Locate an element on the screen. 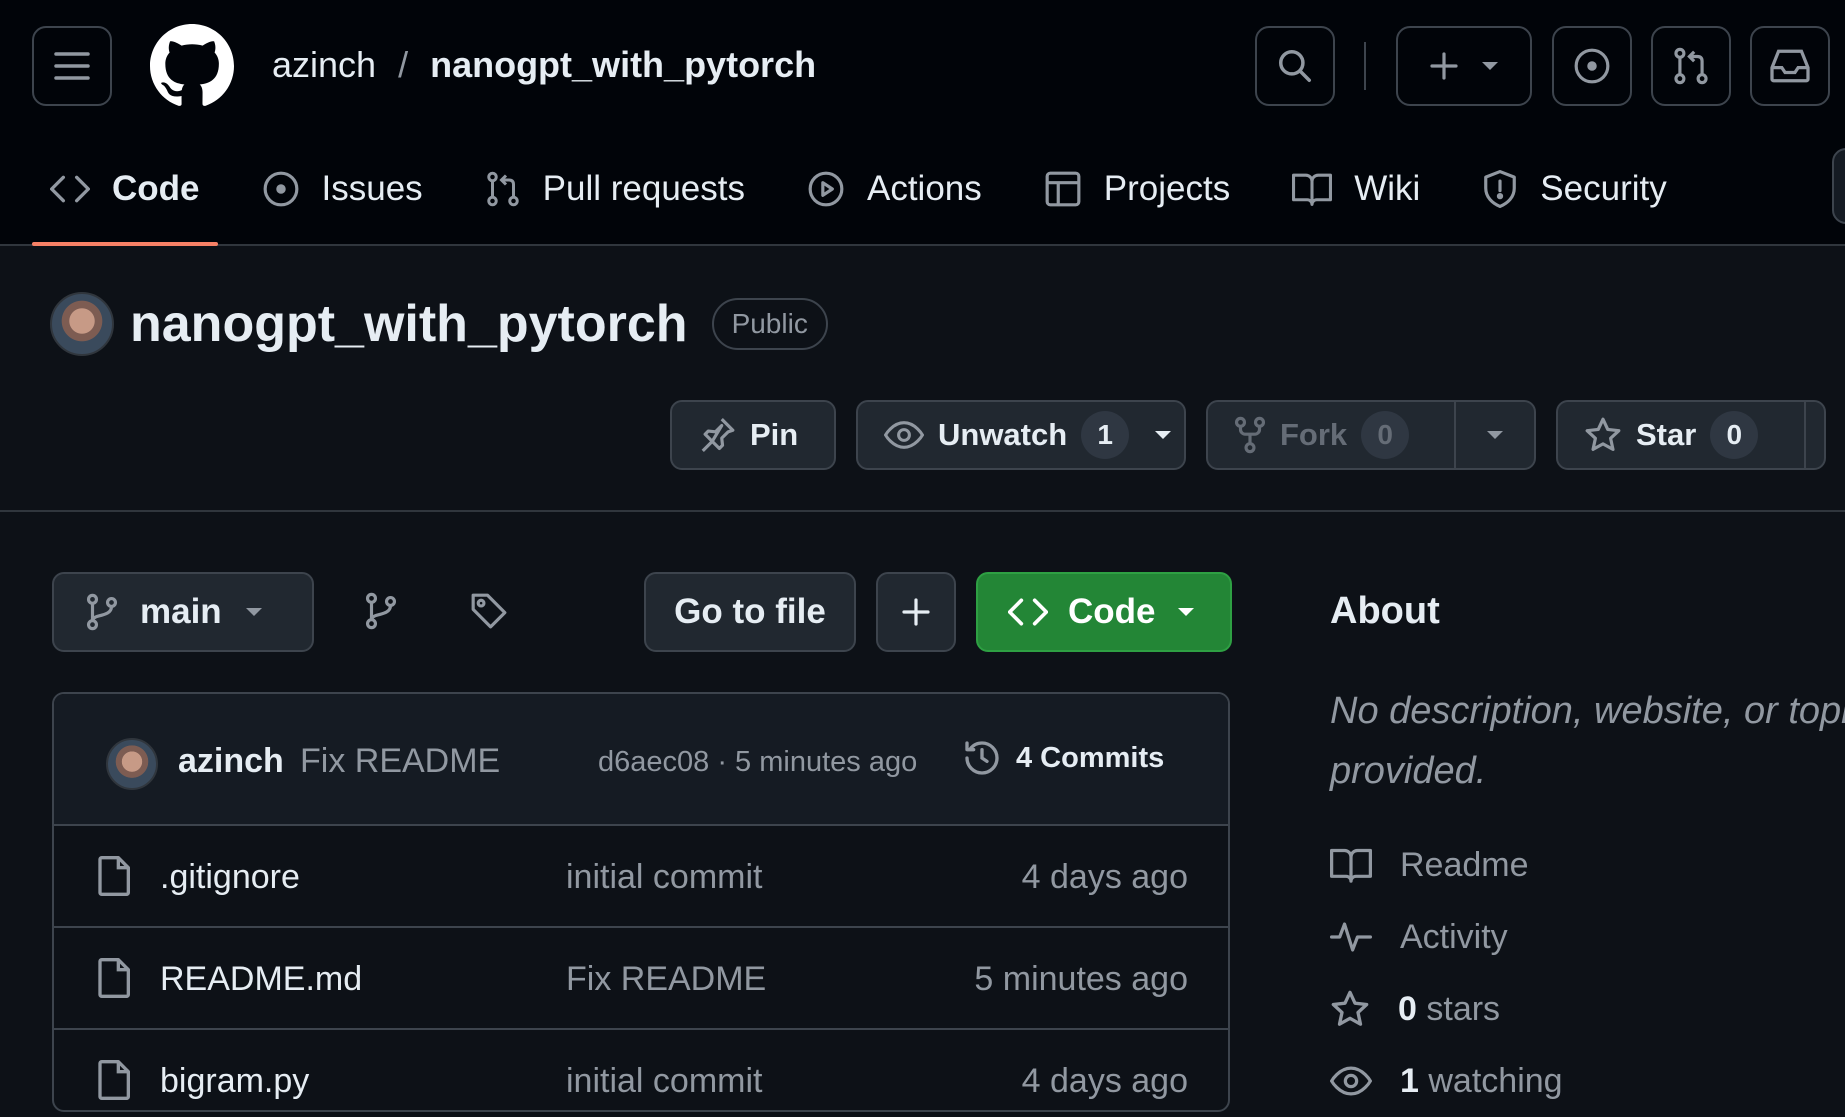  your-pull-requests-button is located at coordinates (1691, 66).